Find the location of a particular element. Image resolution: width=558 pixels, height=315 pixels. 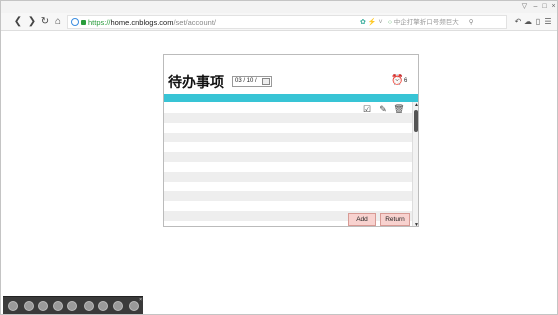

lightning-icon: ⚡ is located at coordinates (372, 22).